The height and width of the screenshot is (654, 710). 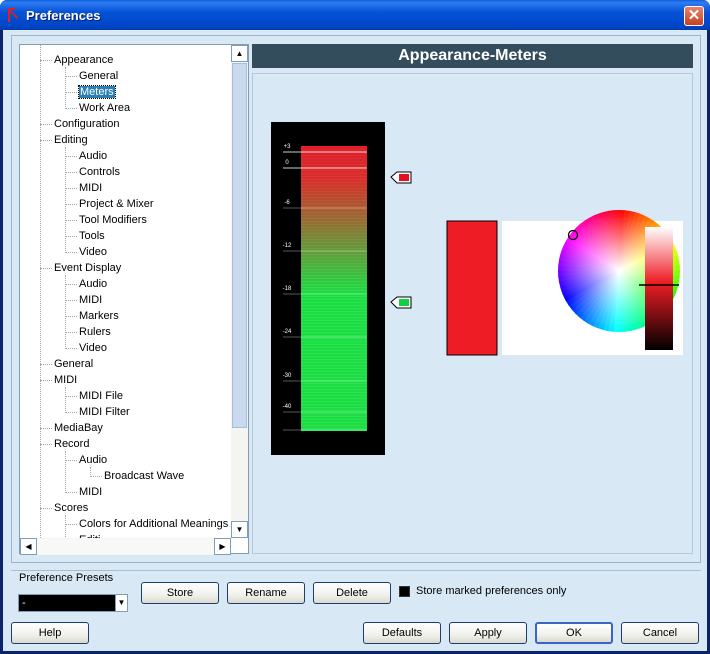 I want to click on tree-item: Appearance, so click(x=83, y=60).